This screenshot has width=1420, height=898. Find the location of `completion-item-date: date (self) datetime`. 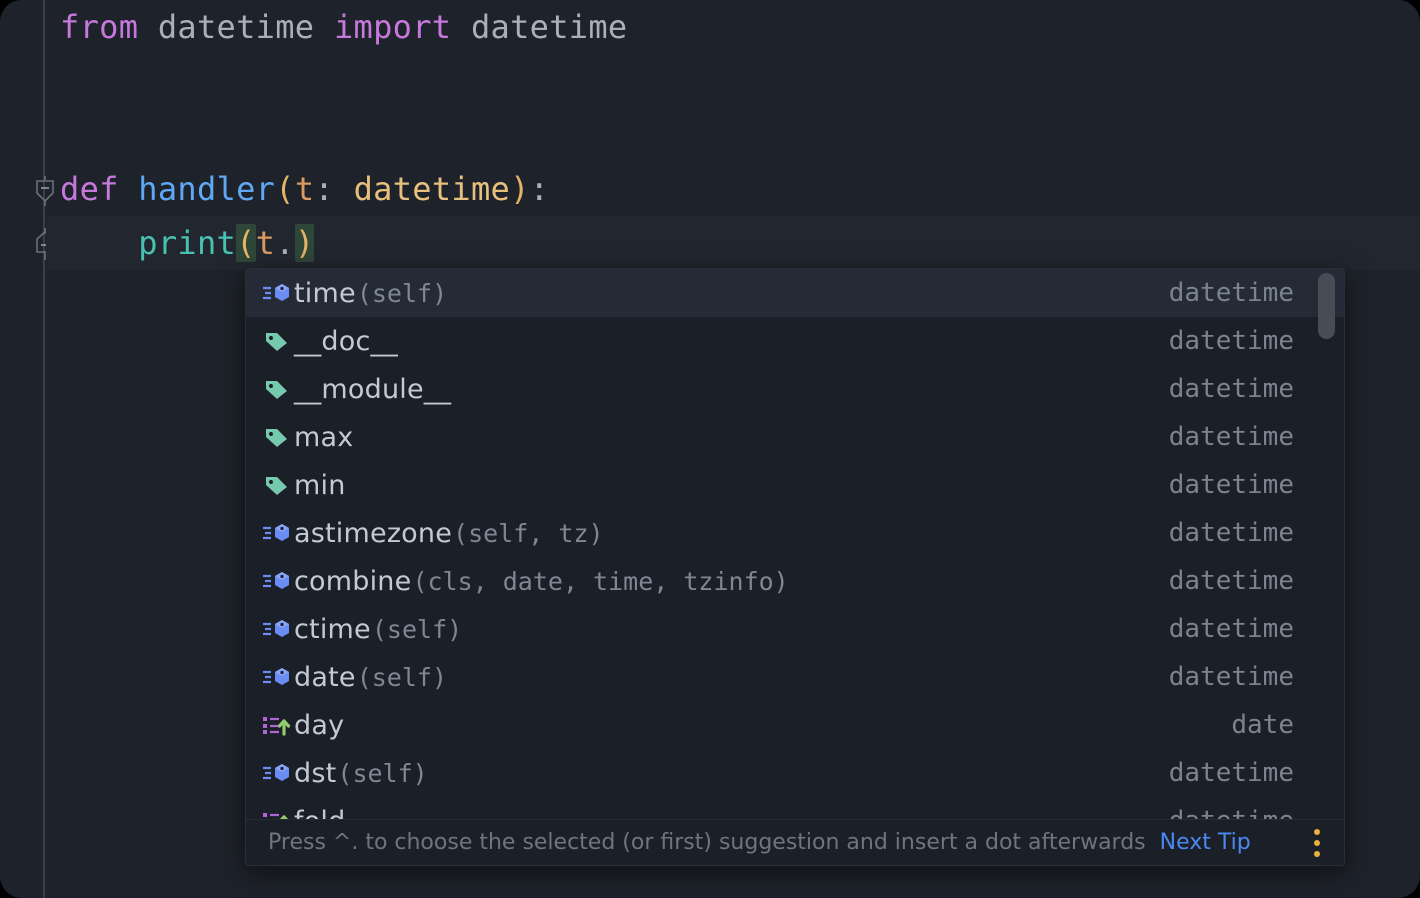

completion-item-date: date (self) datetime is located at coordinates (795, 677).